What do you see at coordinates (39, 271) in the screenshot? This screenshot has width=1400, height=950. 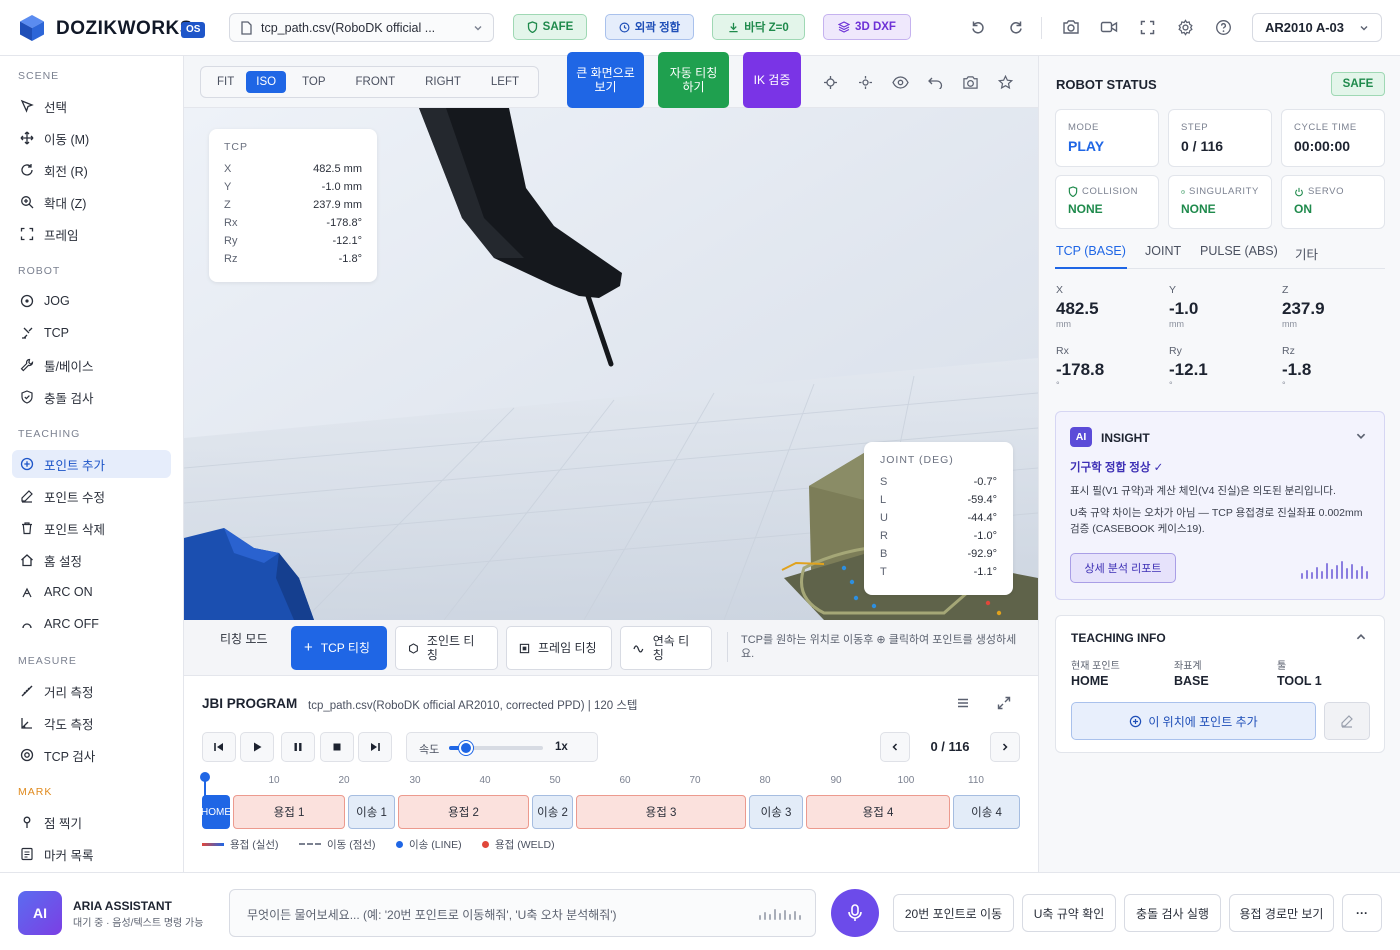 I see `section-title-robot: ROBOT` at bounding box center [39, 271].